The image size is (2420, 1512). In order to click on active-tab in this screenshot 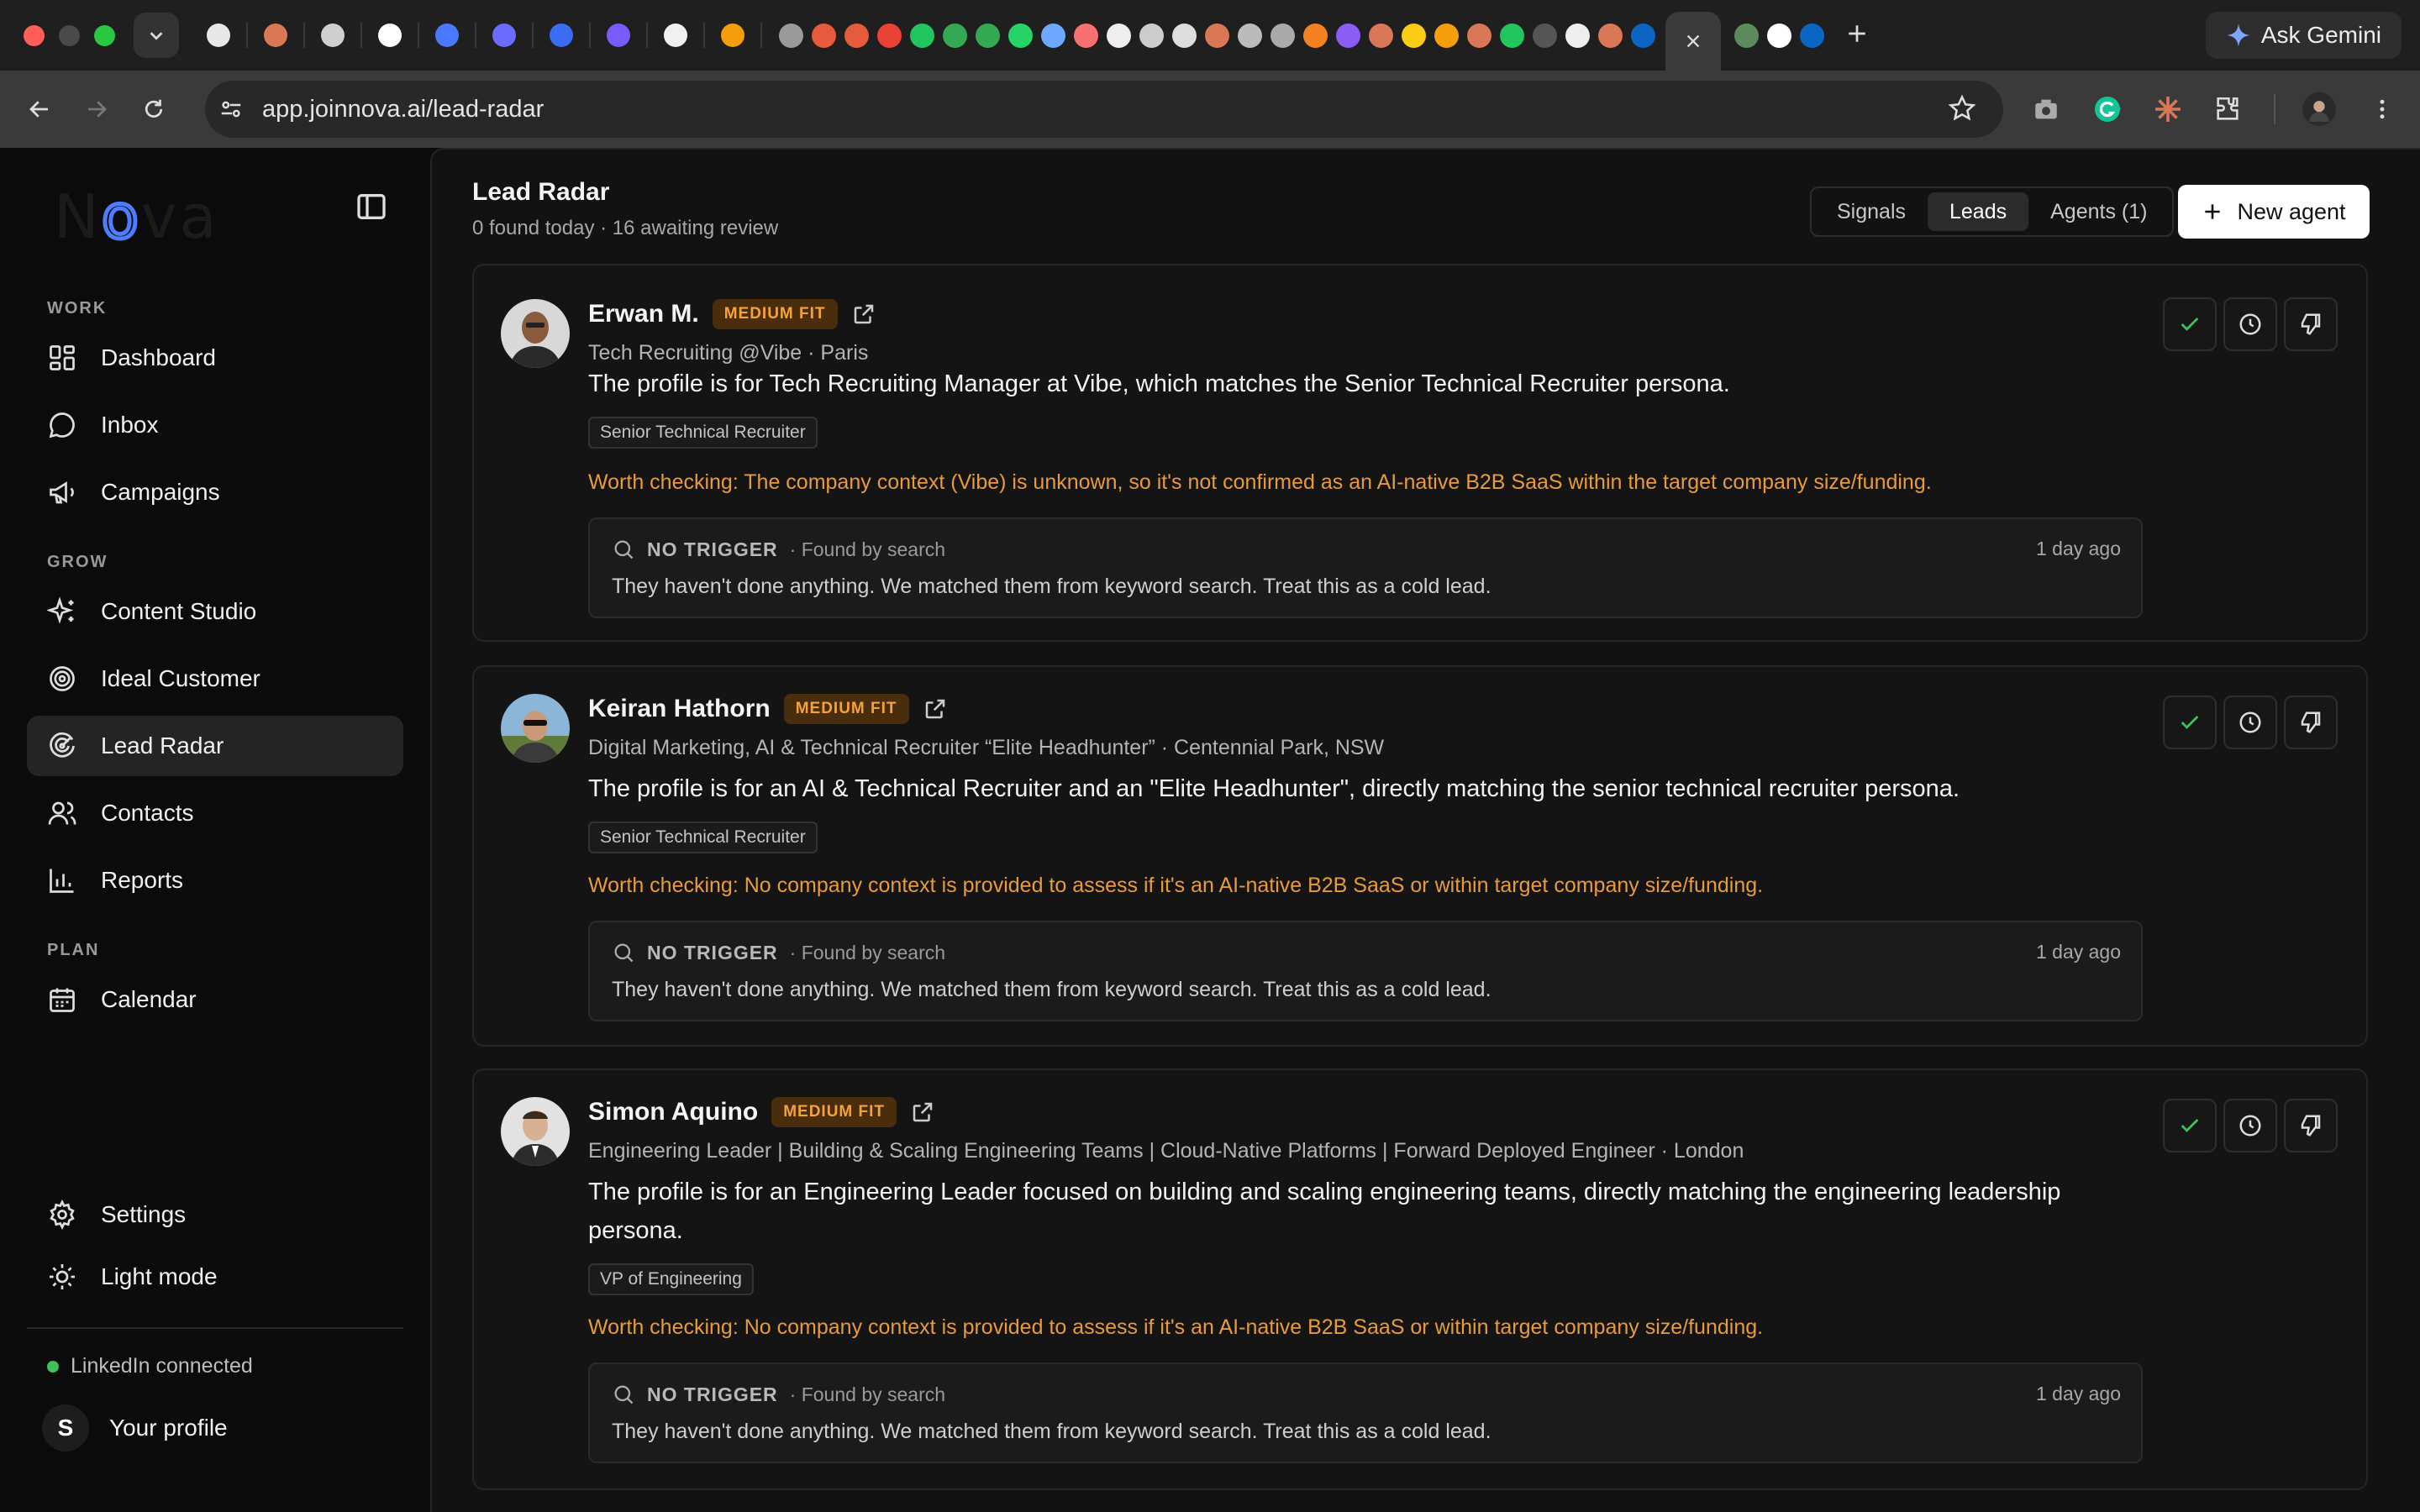, I will do `click(1693, 41)`.